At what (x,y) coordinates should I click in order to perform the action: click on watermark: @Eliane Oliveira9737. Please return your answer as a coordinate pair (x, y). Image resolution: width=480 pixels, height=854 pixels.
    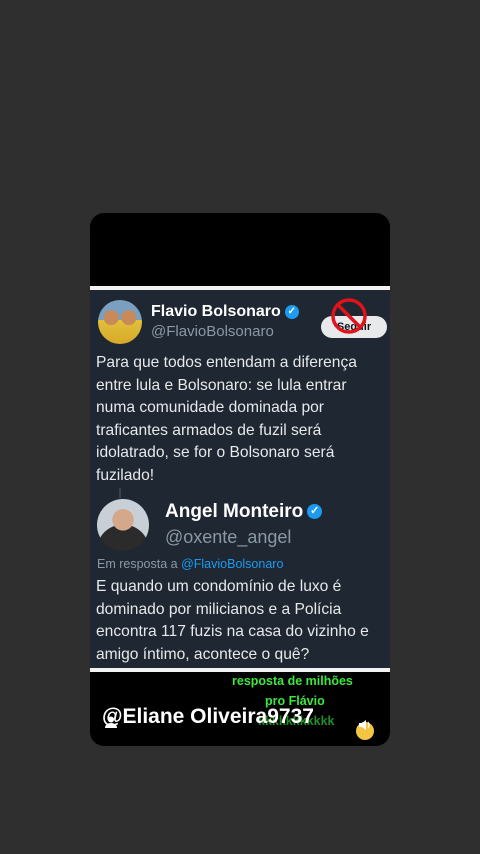
    Looking at the image, I should click on (208, 716).